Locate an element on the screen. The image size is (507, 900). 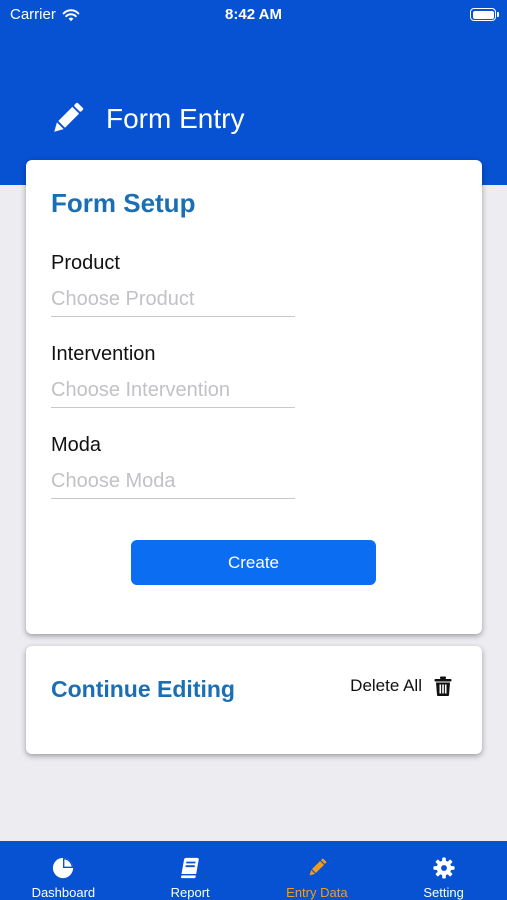
delete-all-label: Delete All is located at coordinates (386, 685).